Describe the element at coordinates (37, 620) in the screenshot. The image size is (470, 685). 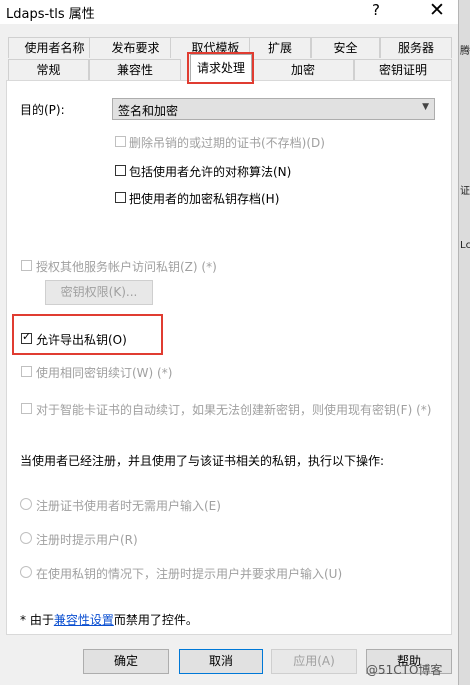
I see `footnote-prefix: * 由于` at that location.